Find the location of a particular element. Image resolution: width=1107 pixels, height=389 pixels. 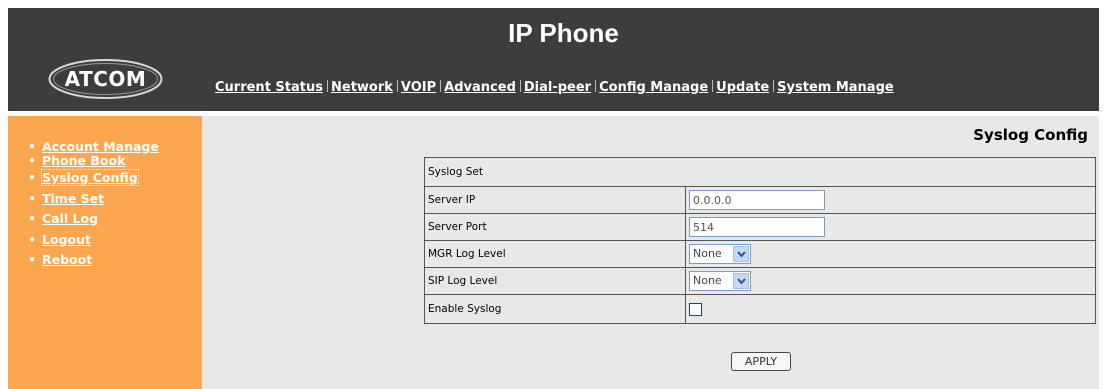

server-ip-input is located at coordinates (757, 200).